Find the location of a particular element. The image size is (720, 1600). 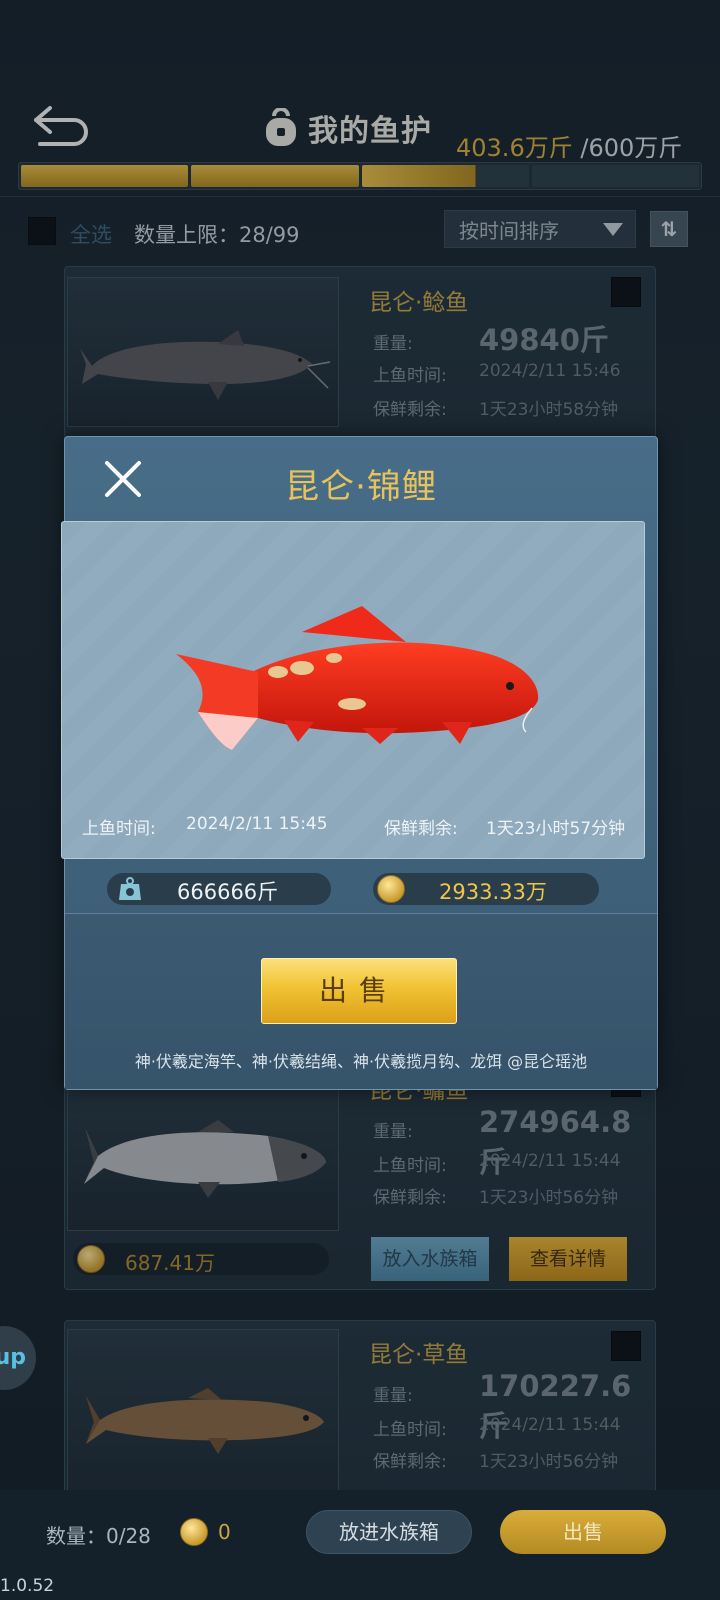

selected-count: 数量：0/28 is located at coordinates (98, 1536).